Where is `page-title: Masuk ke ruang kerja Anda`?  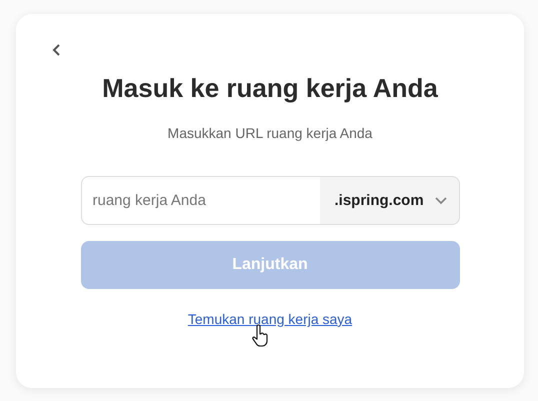 page-title: Masuk ke ruang kerja Anda is located at coordinates (270, 88).